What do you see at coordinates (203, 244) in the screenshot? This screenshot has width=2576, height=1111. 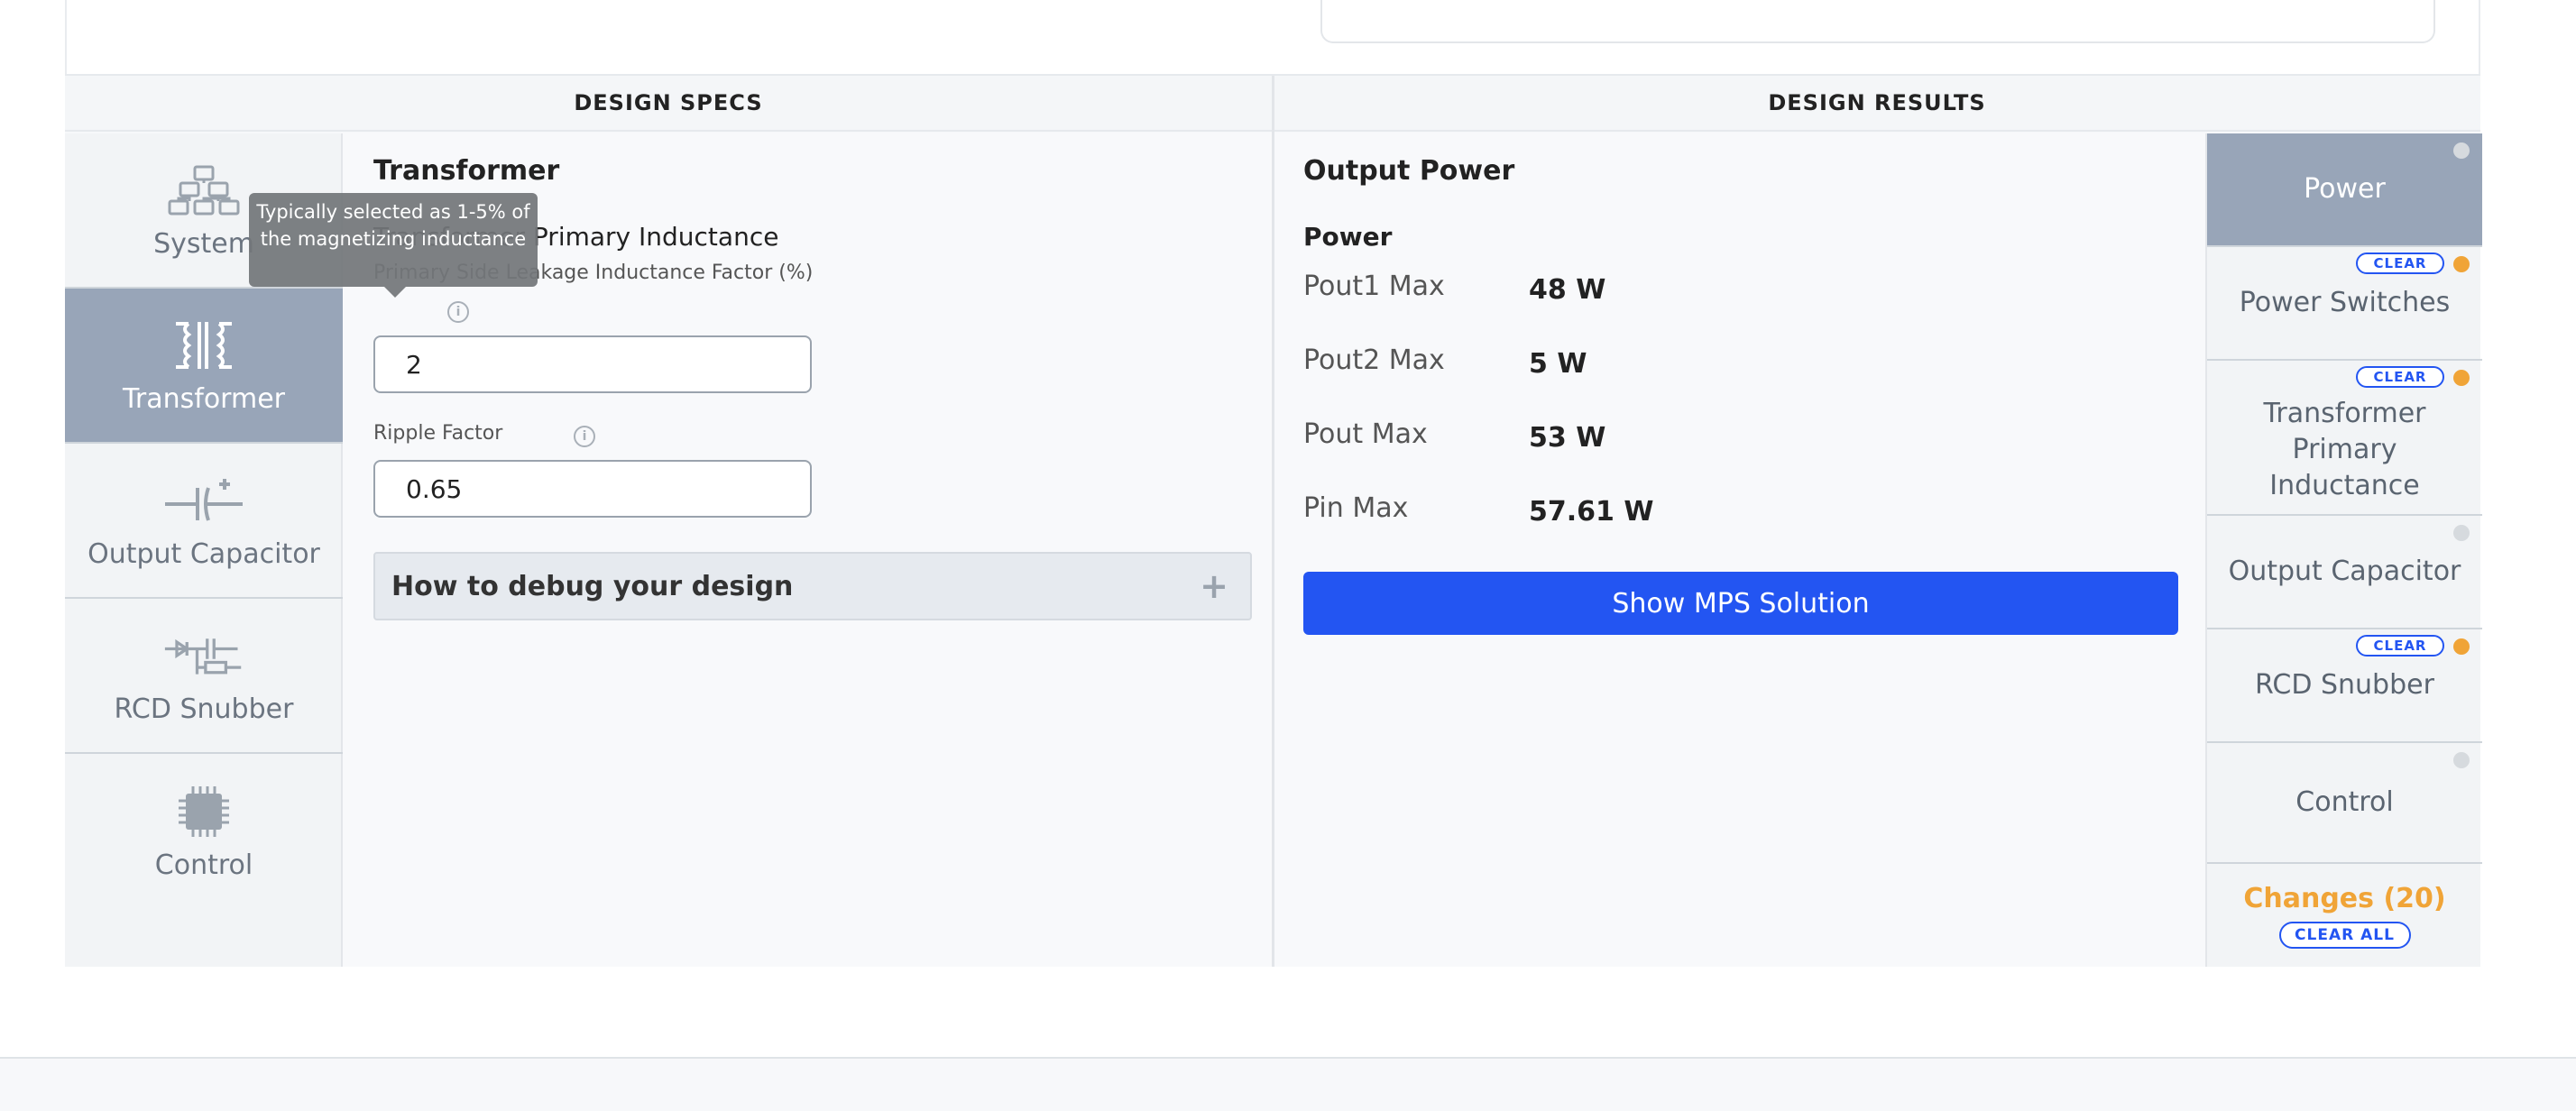 I see `nav-label: System` at bounding box center [203, 244].